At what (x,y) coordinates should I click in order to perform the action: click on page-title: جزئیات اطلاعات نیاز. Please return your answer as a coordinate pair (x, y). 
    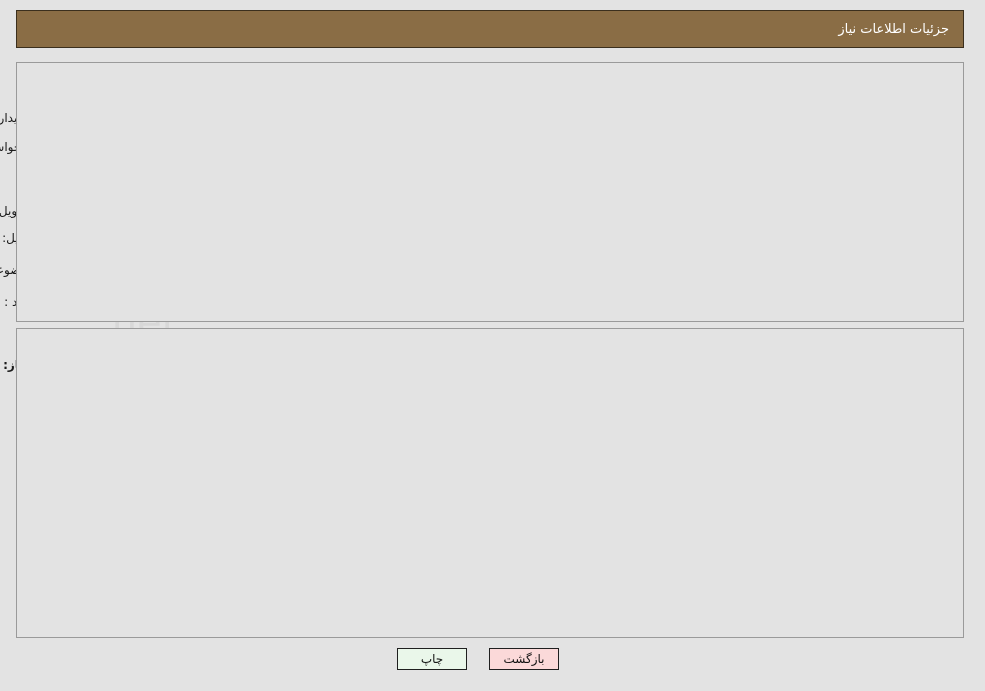
    Looking at the image, I should click on (894, 29).